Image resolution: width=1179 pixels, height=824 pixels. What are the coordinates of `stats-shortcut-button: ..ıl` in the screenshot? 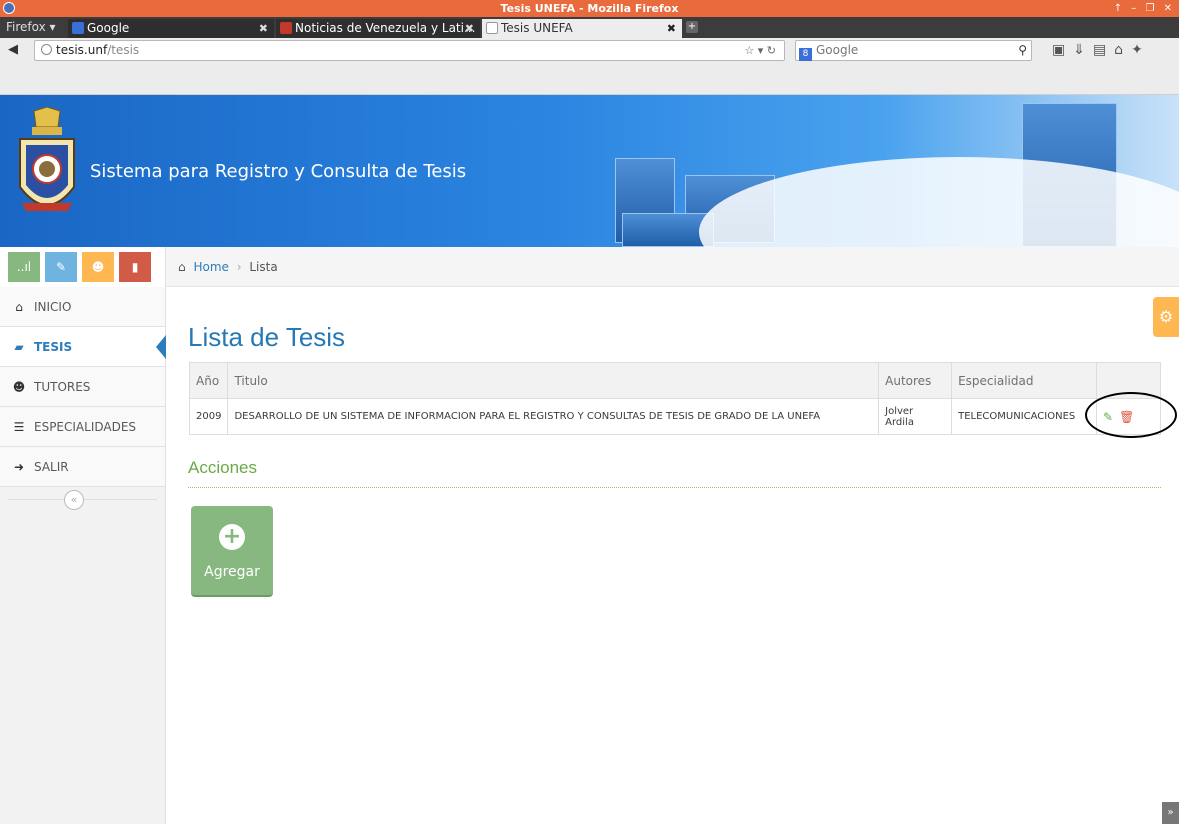 It's located at (24, 267).